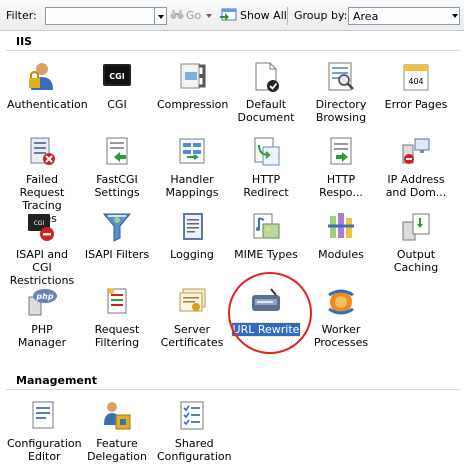 This screenshot has width=464, height=470. I want to click on feature-cgi: CGI CGI, so click(117, 85).